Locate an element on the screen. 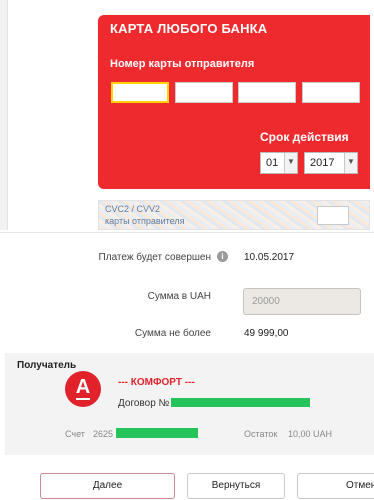  next-button: Далее is located at coordinates (107, 486).